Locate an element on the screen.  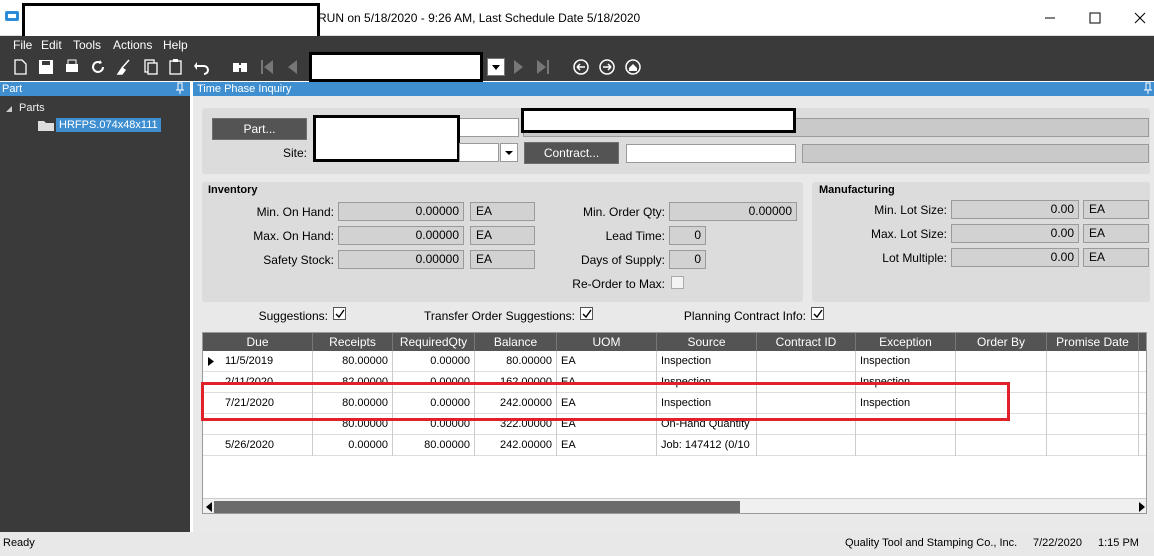
reorder-to-max-checkbox is located at coordinates (677, 282).